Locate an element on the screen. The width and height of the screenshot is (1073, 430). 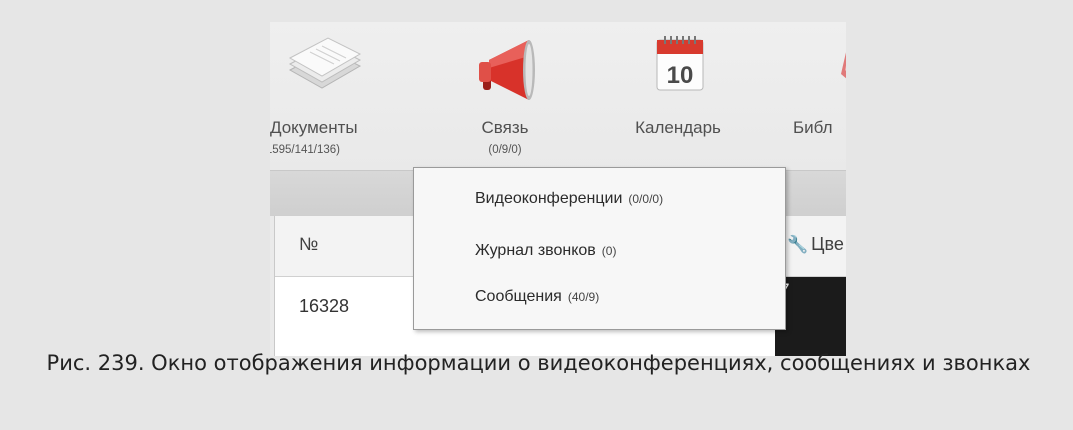
menu-item-videoconferences: Видеоконференции (0/0/0) is located at coordinates (569, 199).